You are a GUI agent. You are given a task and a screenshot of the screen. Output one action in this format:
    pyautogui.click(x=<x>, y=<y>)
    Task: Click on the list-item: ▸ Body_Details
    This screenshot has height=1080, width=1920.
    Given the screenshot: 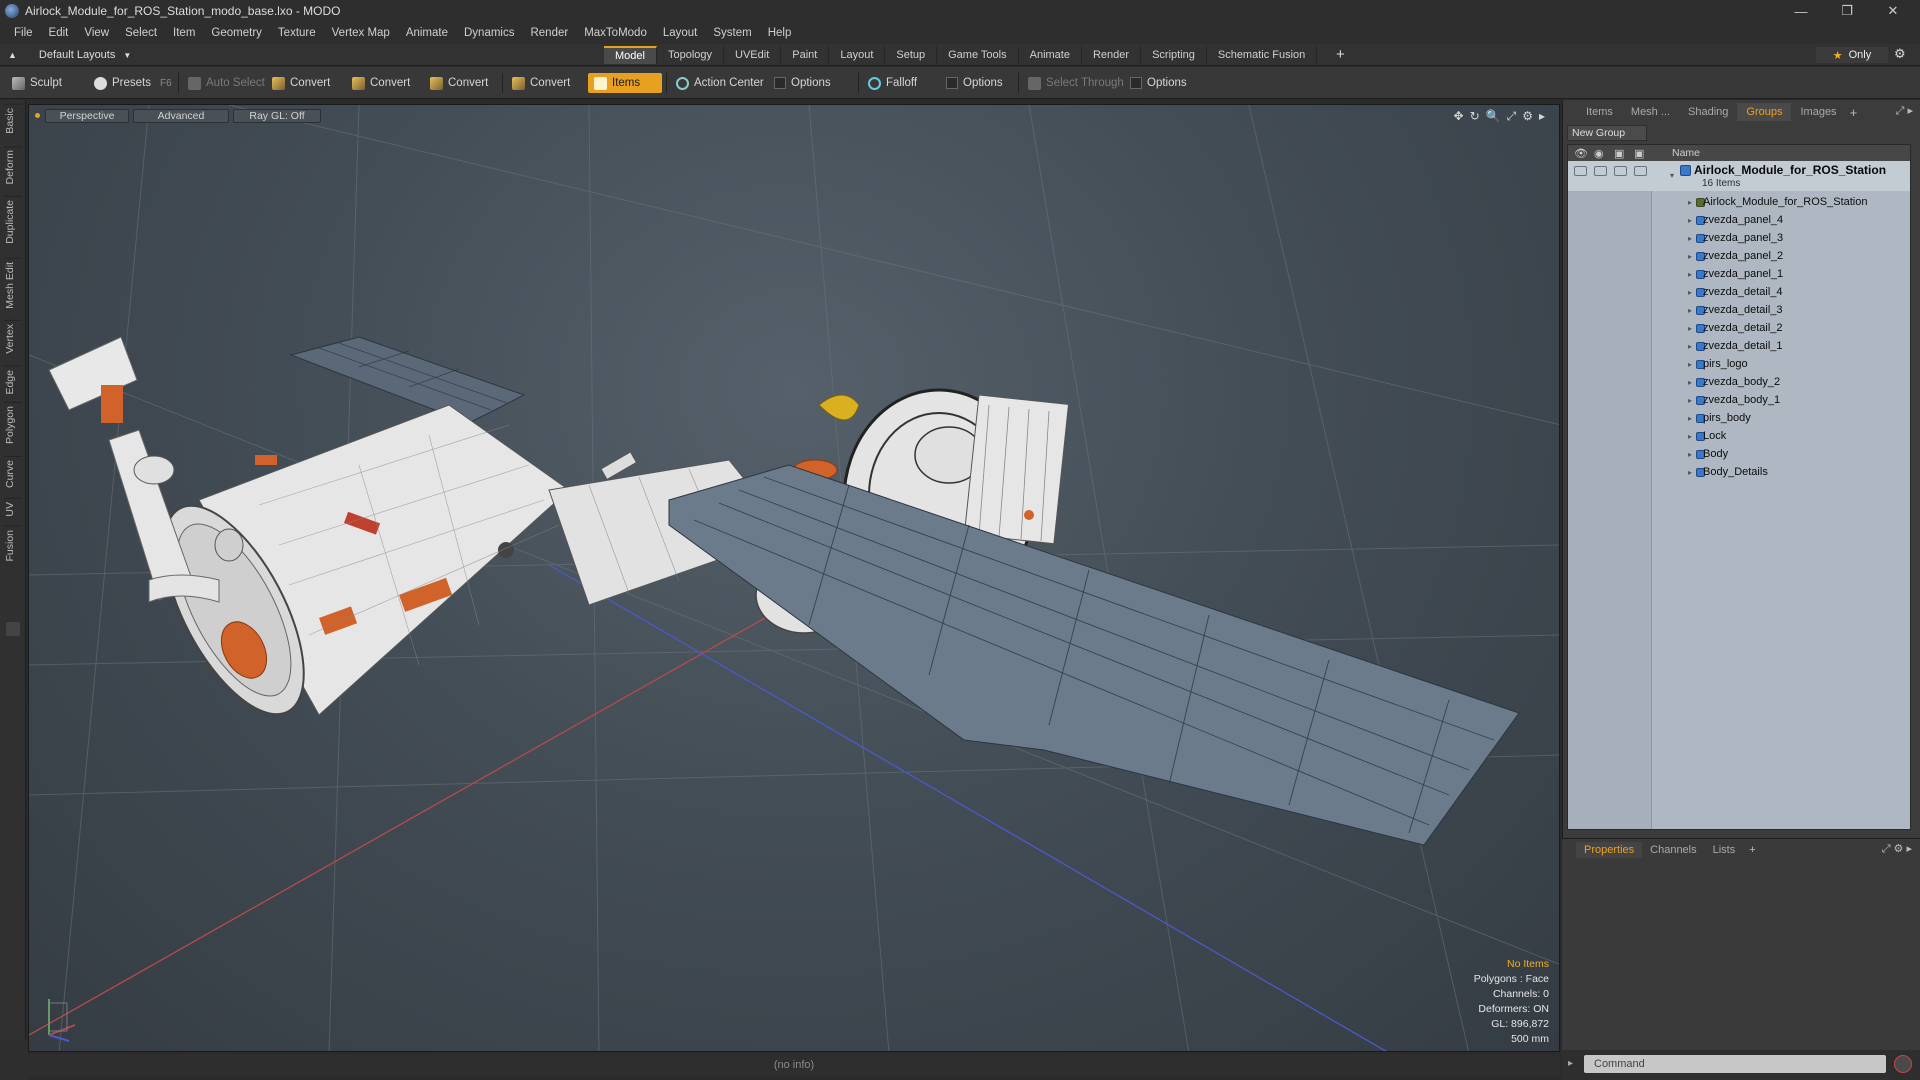 What is the action you would take?
    pyautogui.click(x=1739, y=472)
    